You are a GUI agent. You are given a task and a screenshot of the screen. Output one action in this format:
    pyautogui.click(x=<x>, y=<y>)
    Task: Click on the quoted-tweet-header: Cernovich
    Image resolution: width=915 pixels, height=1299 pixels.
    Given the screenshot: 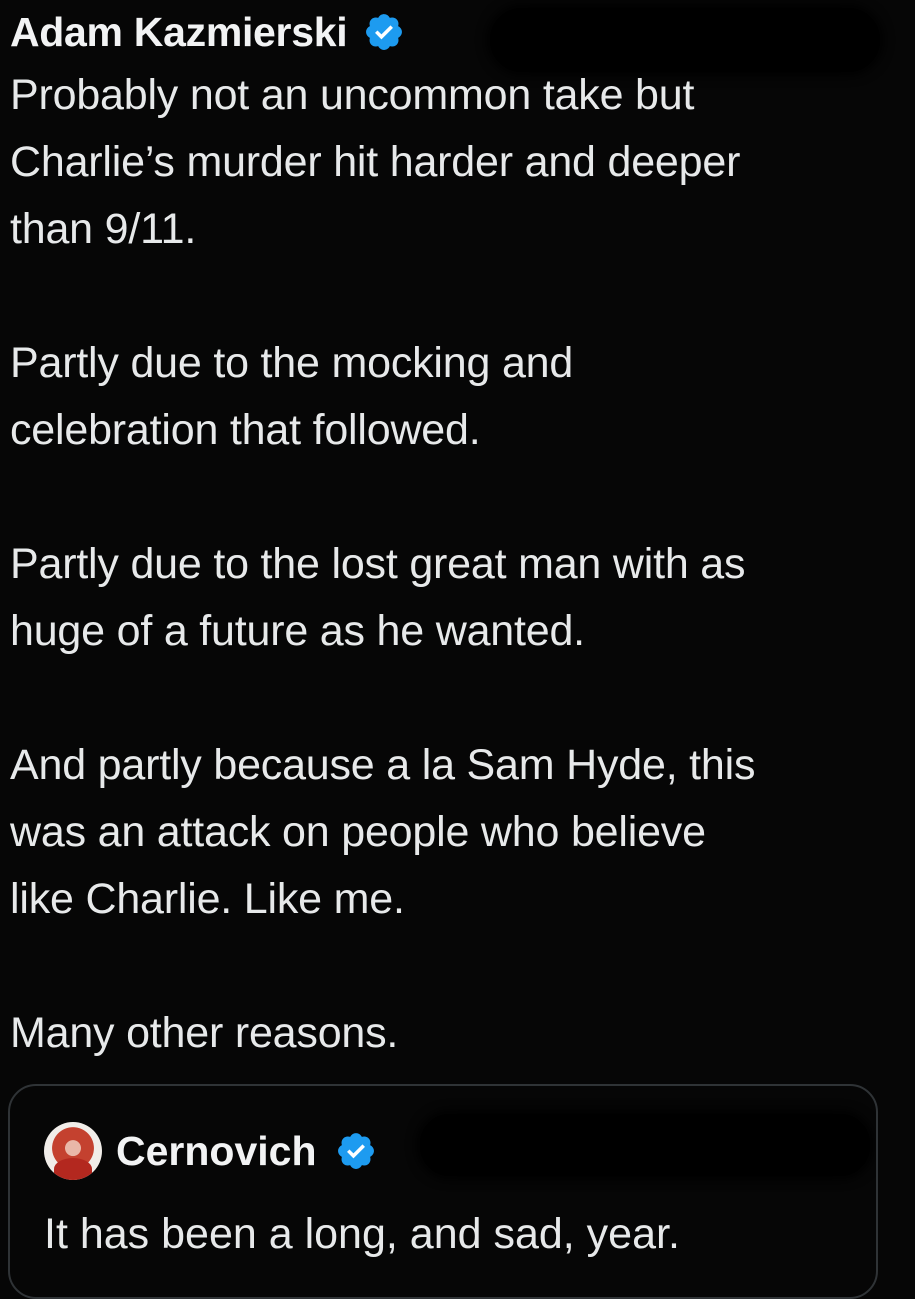 What is the action you would take?
    pyautogui.click(x=210, y=1151)
    